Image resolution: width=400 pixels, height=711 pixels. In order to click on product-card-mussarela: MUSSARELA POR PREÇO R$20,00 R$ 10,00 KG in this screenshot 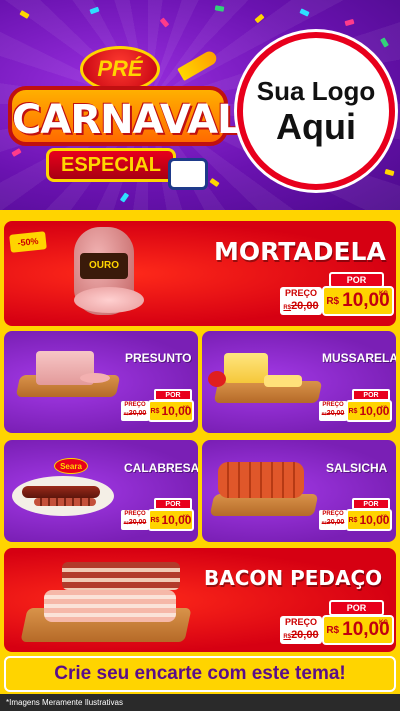, I will do `click(299, 382)`.